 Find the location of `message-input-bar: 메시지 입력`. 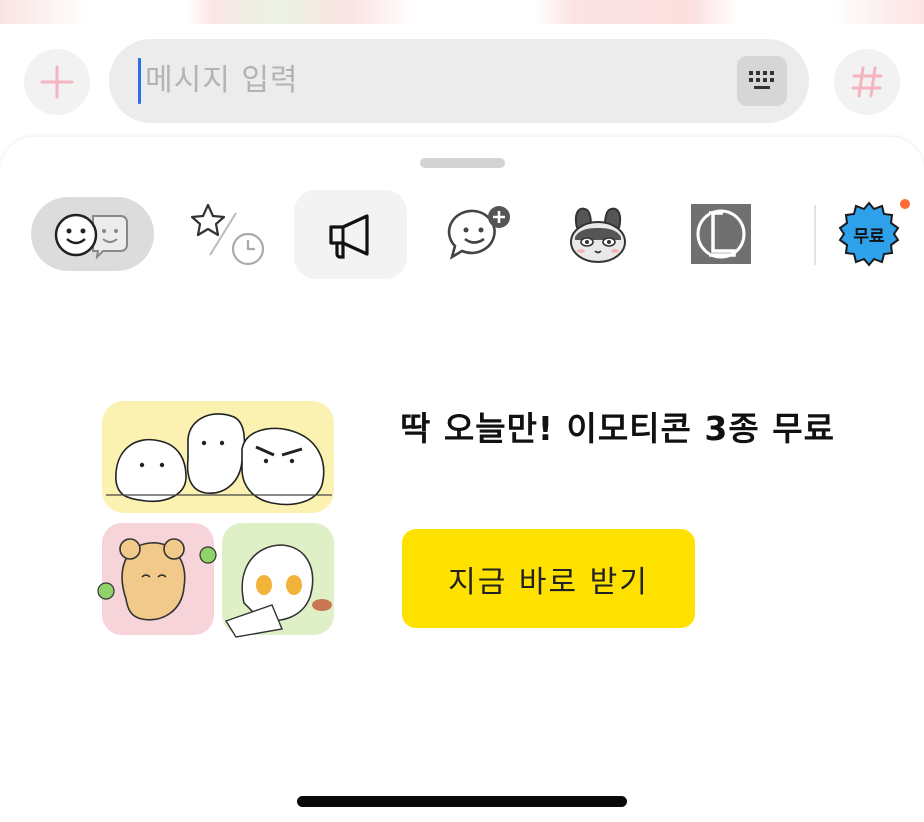

message-input-bar: 메시지 입력 is located at coordinates (462, 82).